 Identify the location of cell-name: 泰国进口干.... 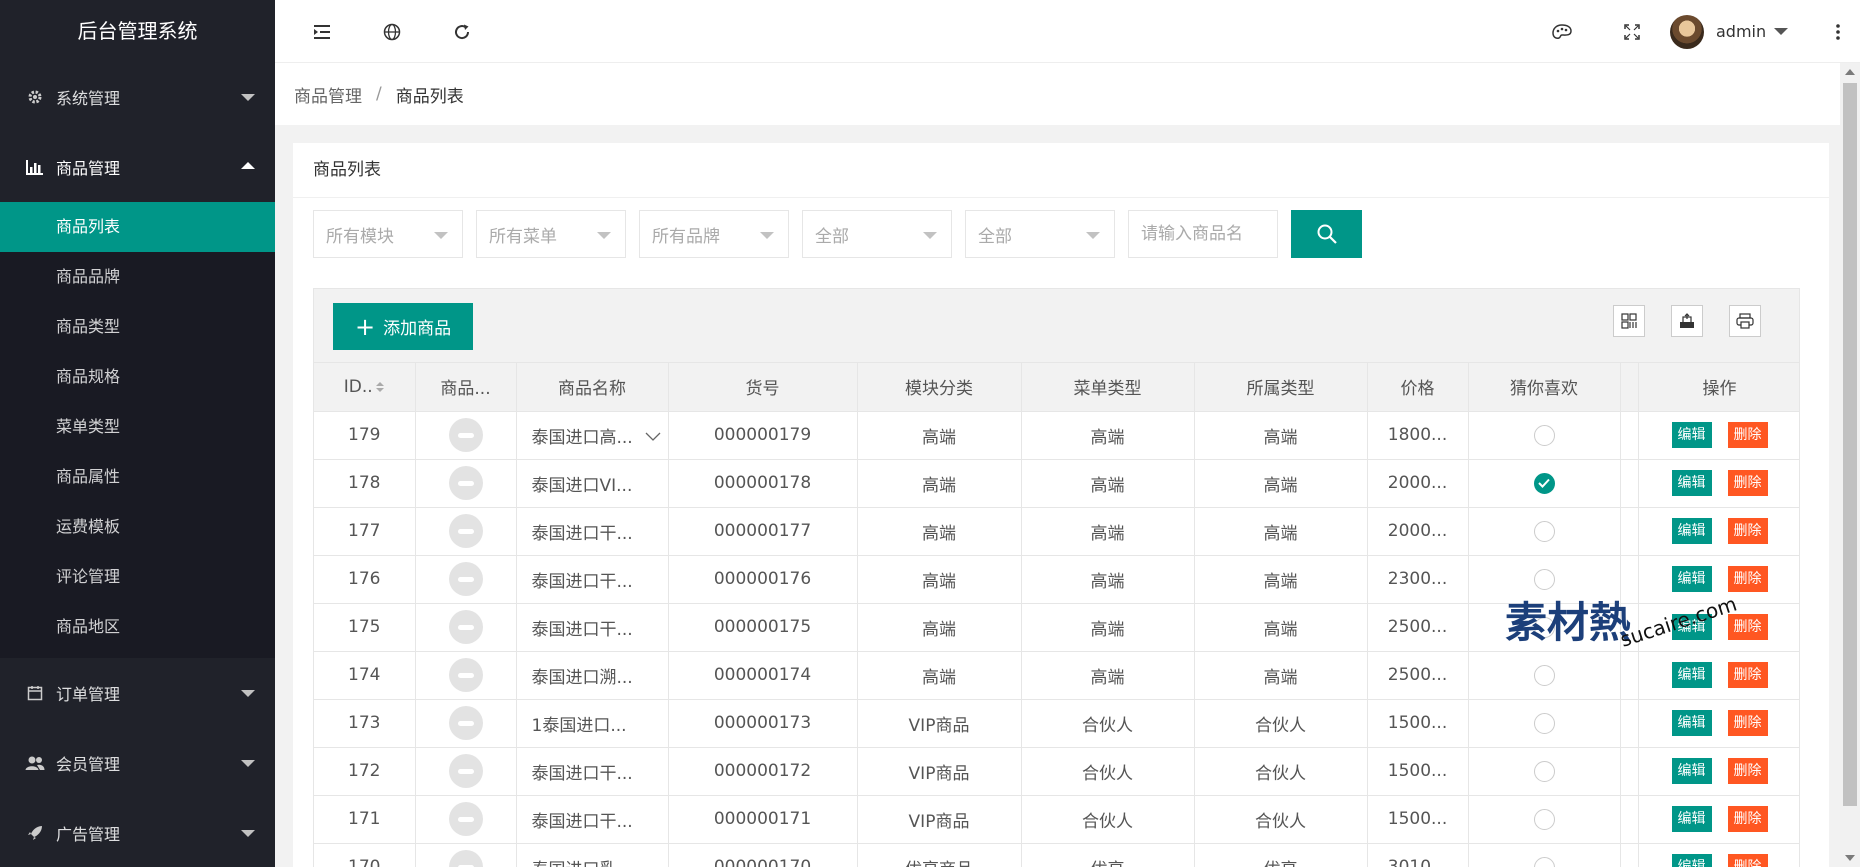
(592, 531).